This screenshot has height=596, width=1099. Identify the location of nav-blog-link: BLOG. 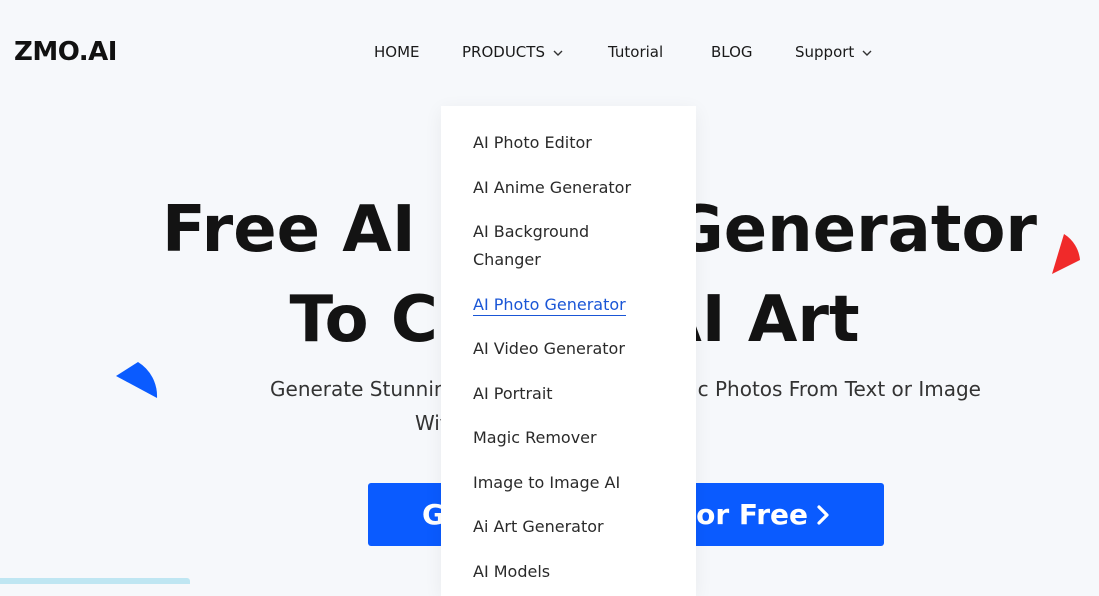
(732, 52).